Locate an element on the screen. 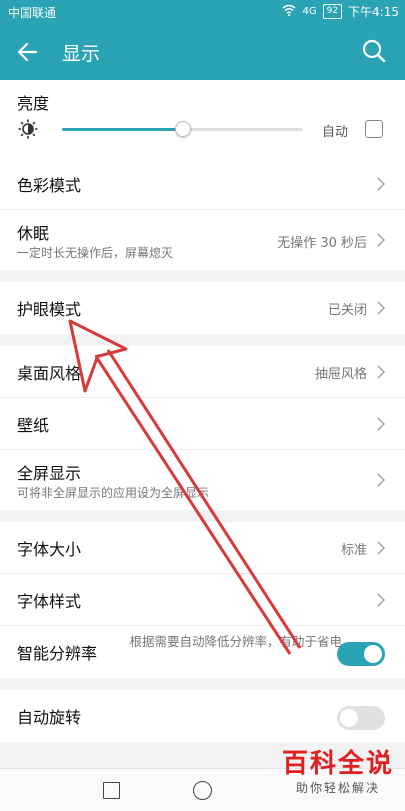  battery-icon: 92 is located at coordinates (332, 11).